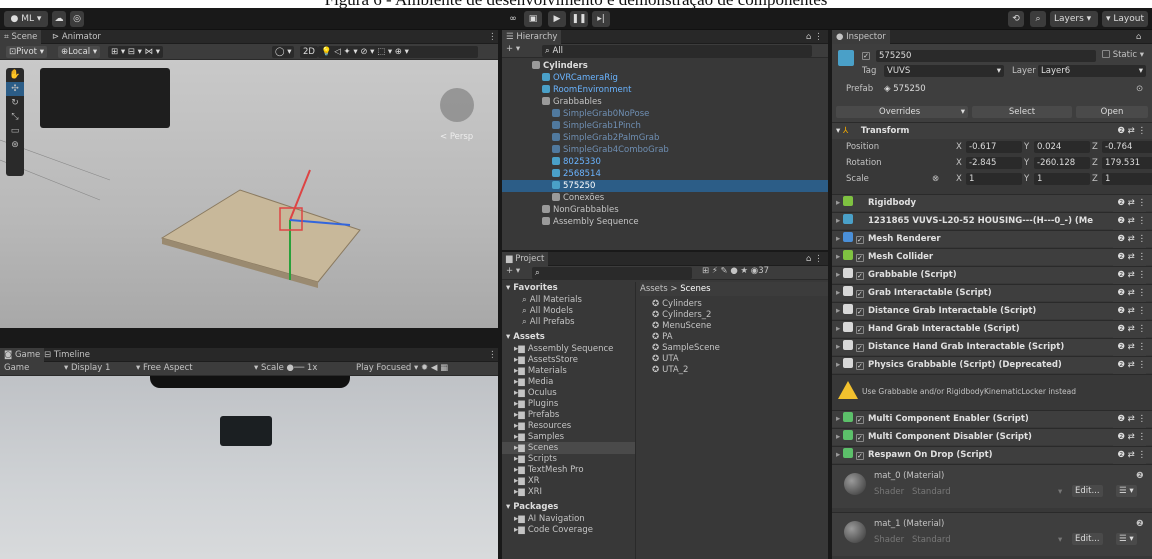 This screenshot has height=559, width=1152. What do you see at coordinates (1038, 19) in the screenshot?
I see `search-icon: ⌕` at bounding box center [1038, 19].